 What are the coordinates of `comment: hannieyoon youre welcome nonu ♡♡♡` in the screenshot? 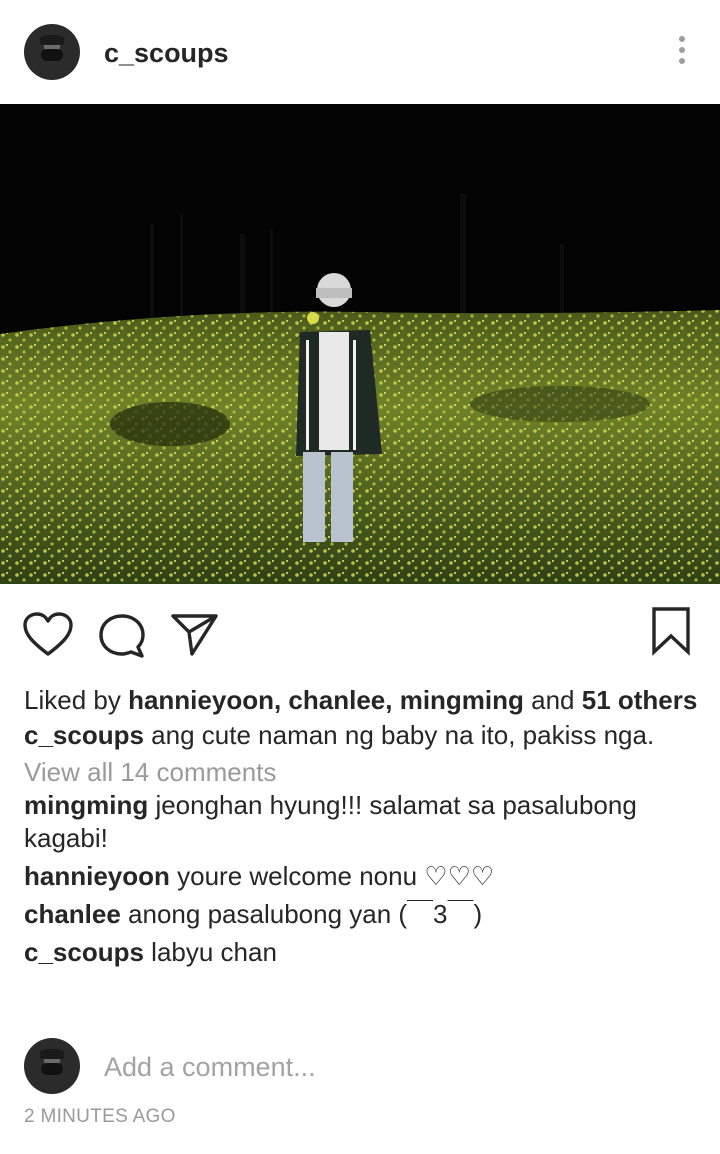 It's located at (364, 876).